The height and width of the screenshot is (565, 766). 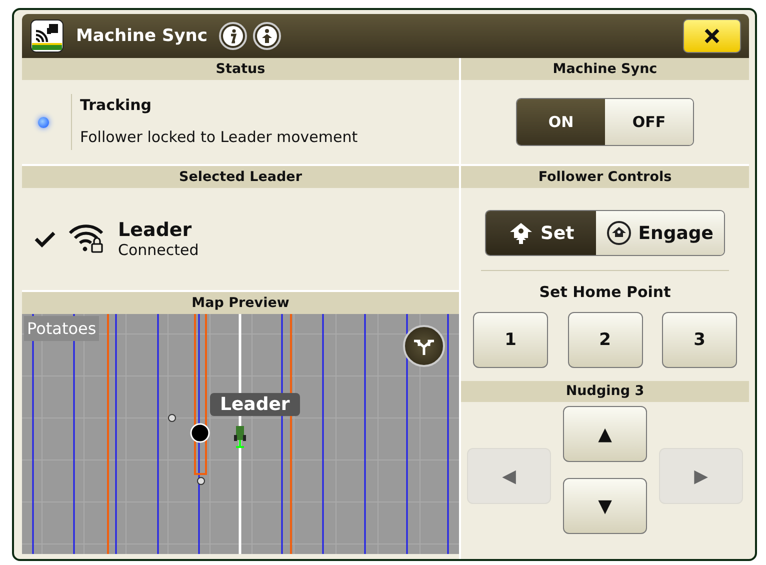 I want to click on home-engage-icon, so click(x=619, y=233).